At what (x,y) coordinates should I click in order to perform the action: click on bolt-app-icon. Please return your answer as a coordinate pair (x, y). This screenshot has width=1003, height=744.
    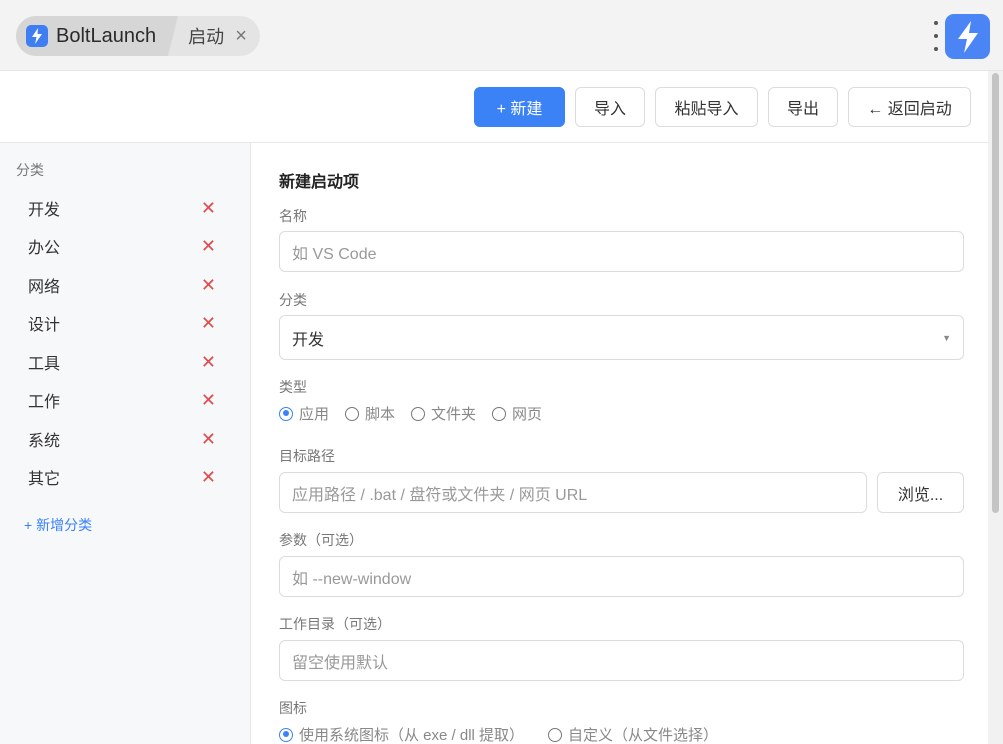
    Looking at the image, I should click on (967, 36).